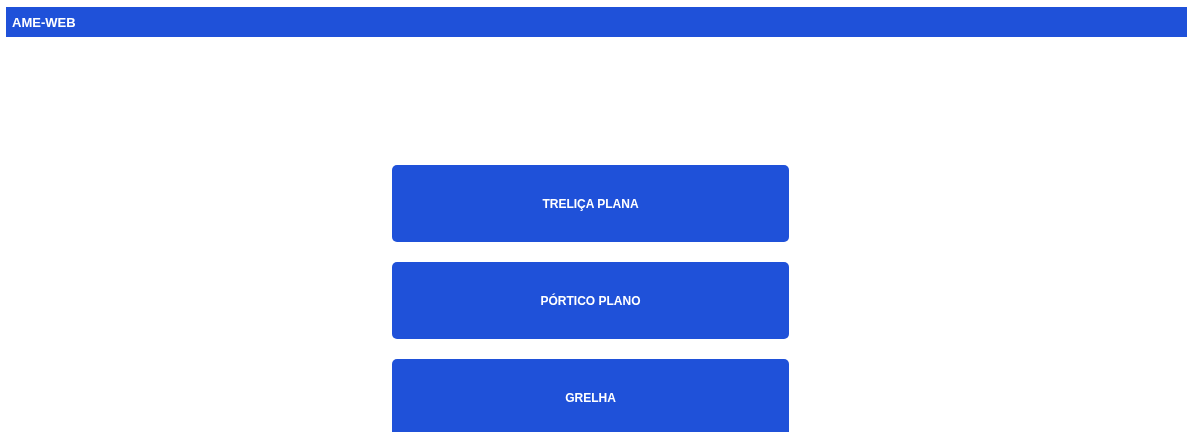 This screenshot has width=1187, height=432. Describe the element at coordinates (590, 300) in the screenshot. I see `menu-button: PÓRTICO PLANO` at that location.